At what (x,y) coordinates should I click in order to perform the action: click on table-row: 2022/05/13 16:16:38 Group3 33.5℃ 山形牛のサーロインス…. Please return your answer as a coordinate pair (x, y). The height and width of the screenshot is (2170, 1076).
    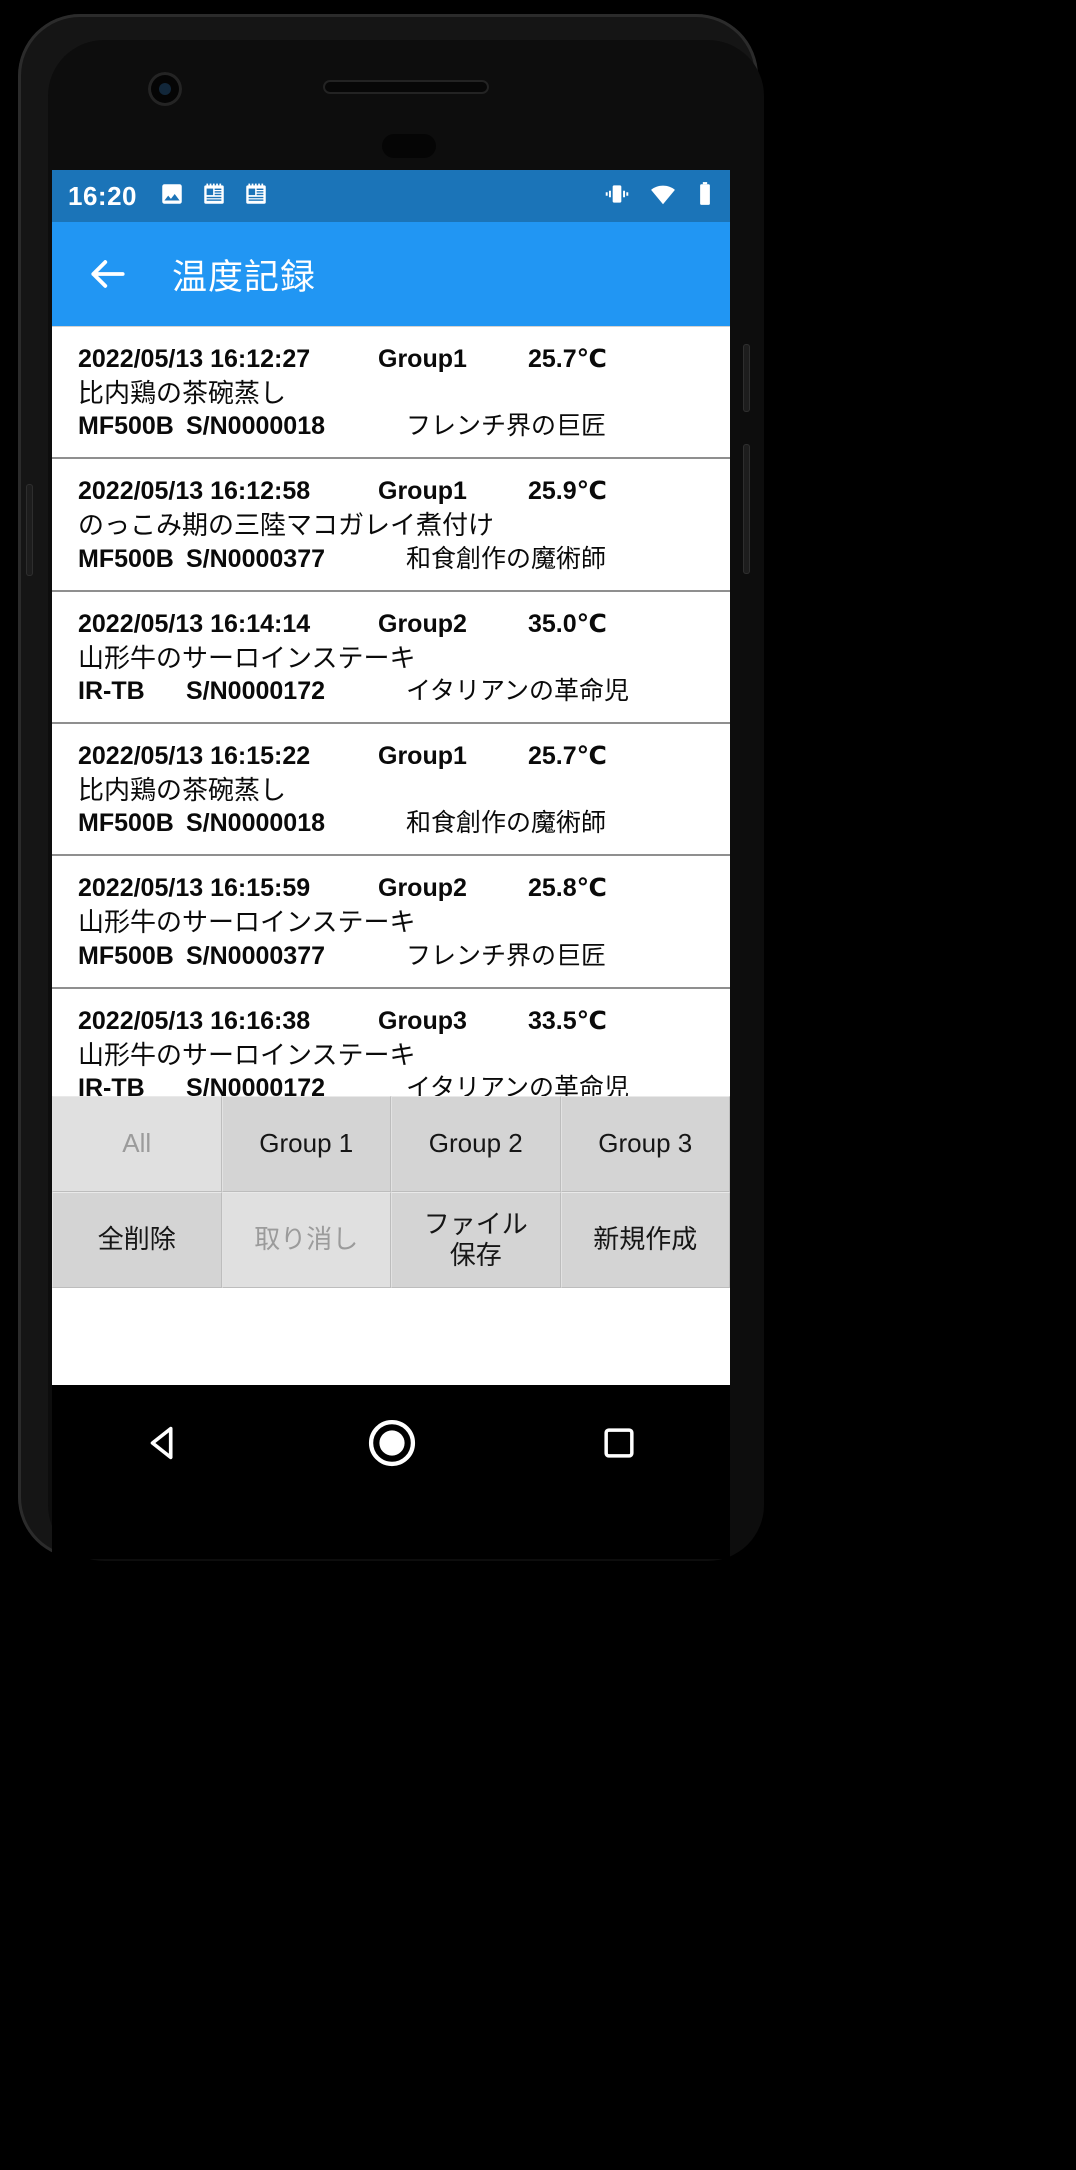
    Looking at the image, I should click on (391, 1042).